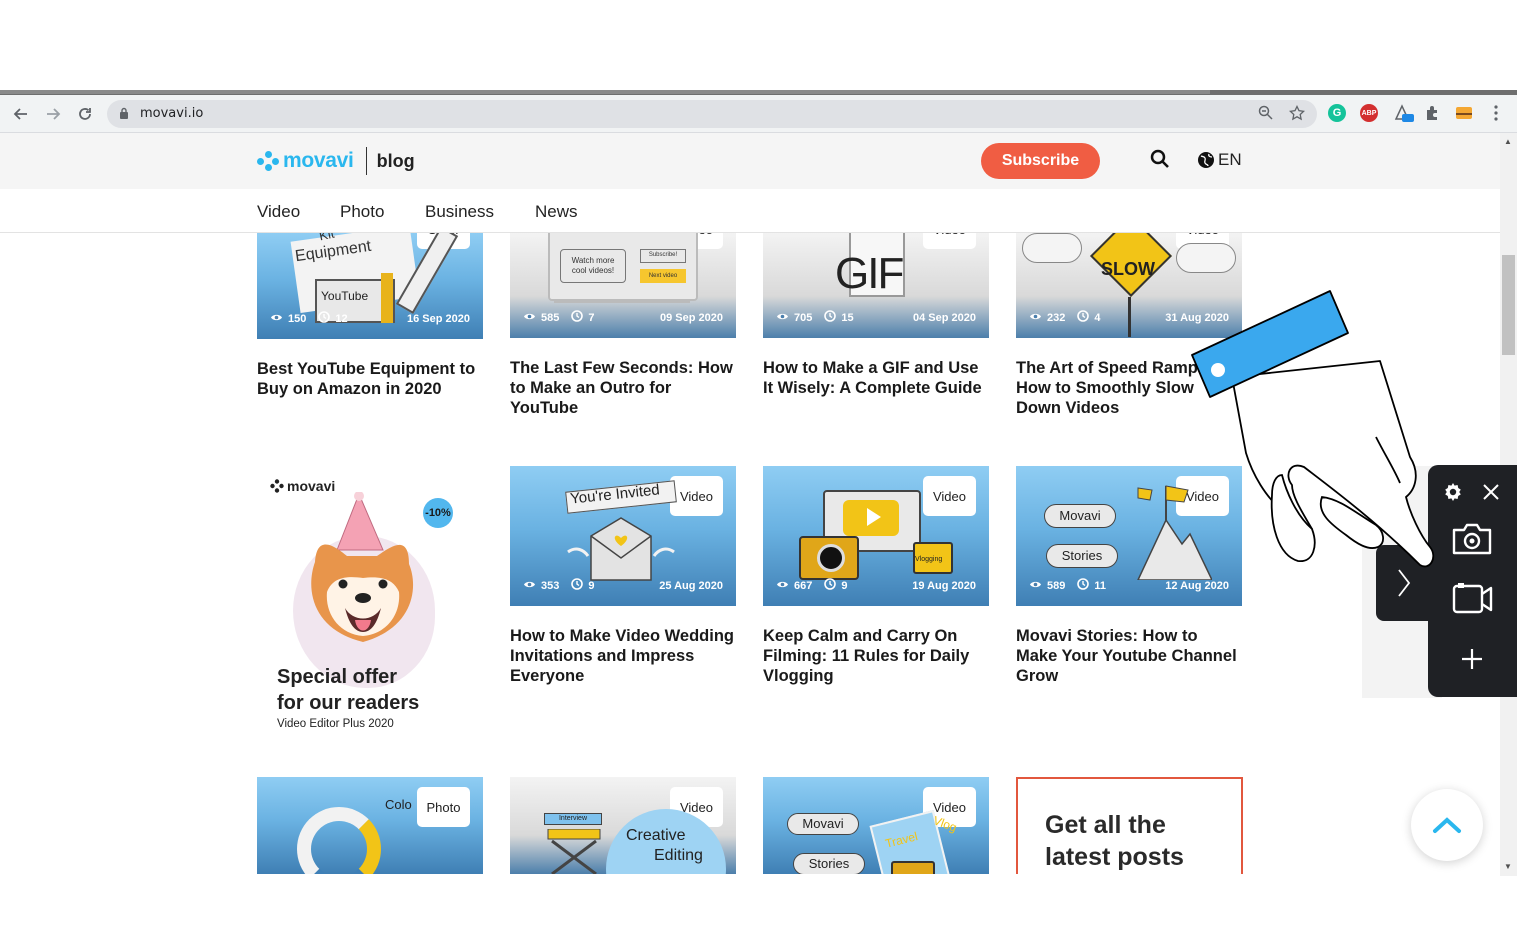  What do you see at coordinates (268, 161) in the screenshot?
I see `movavi-logo-icon` at bounding box center [268, 161].